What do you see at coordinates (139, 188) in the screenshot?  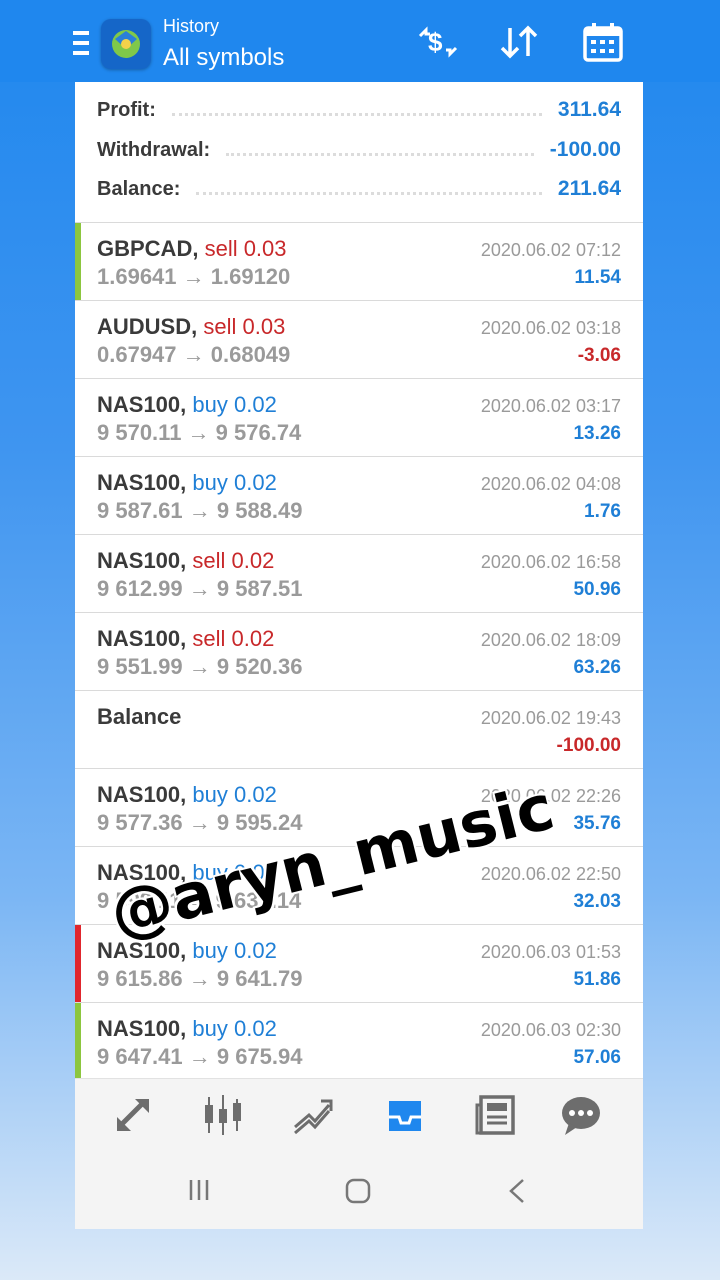 I see `balance-label: Balance:` at bounding box center [139, 188].